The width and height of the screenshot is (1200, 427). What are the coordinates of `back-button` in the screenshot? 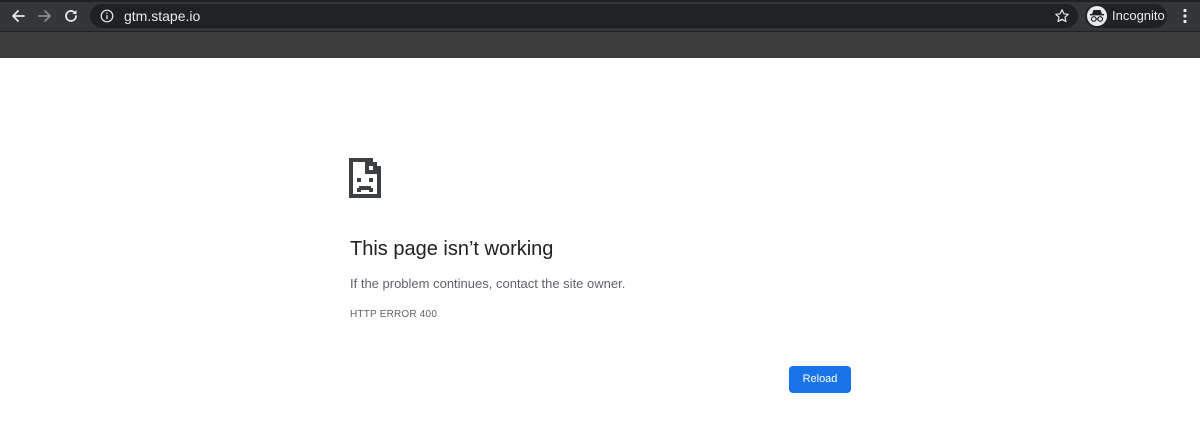 It's located at (18, 16).